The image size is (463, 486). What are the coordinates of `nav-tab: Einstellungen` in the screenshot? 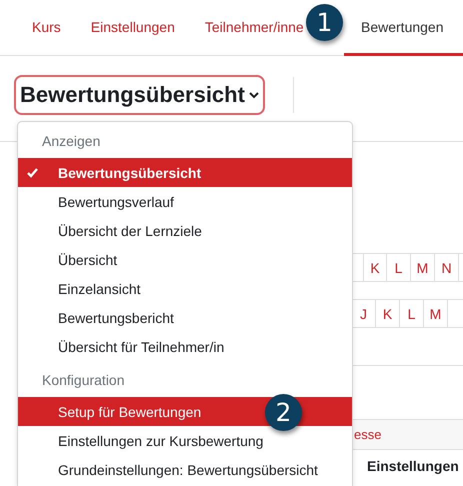 It's located at (132, 28).